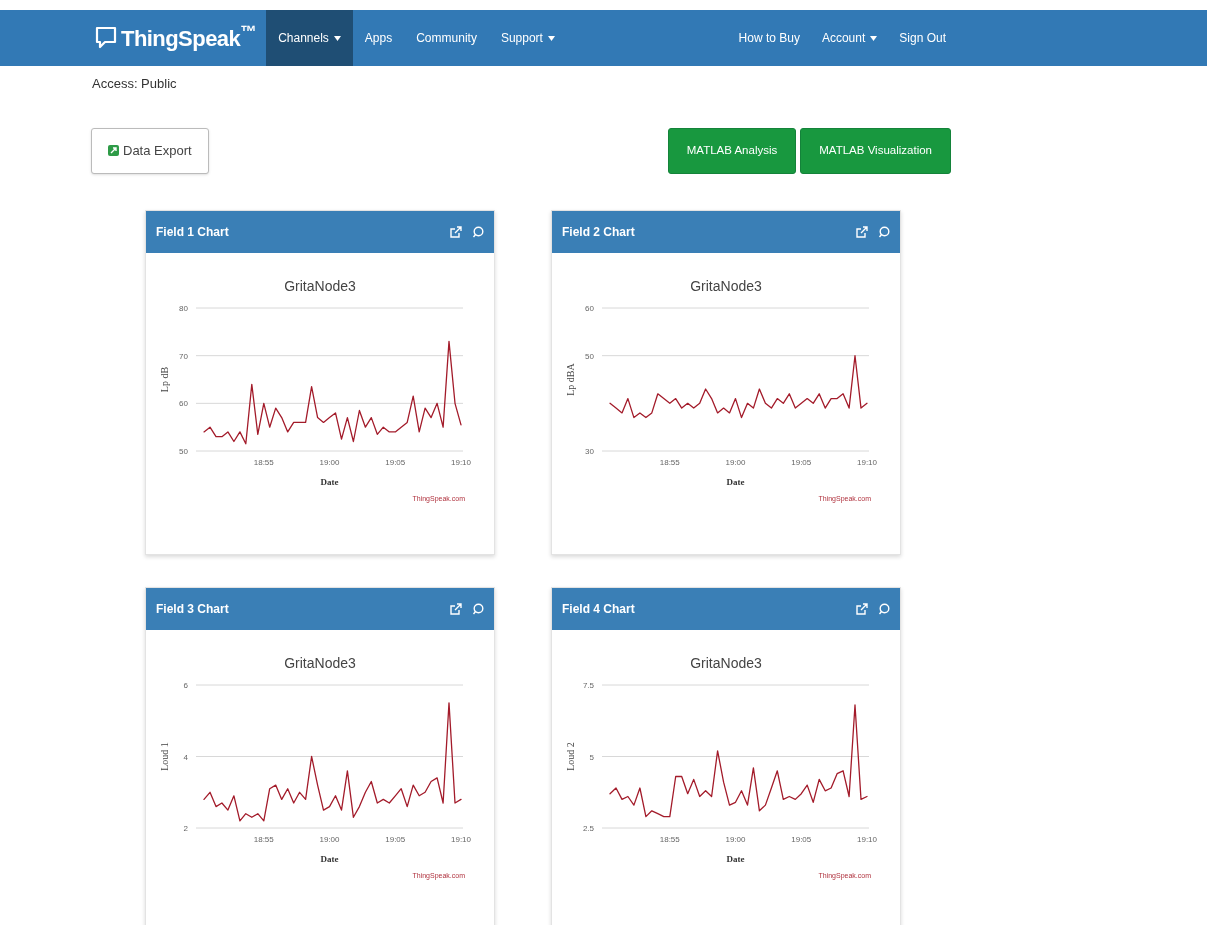 This screenshot has height=925, width=1207. What do you see at coordinates (591, 756) in the screenshot?
I see `y-tick-label: 5` at bounding box center [591, 756].